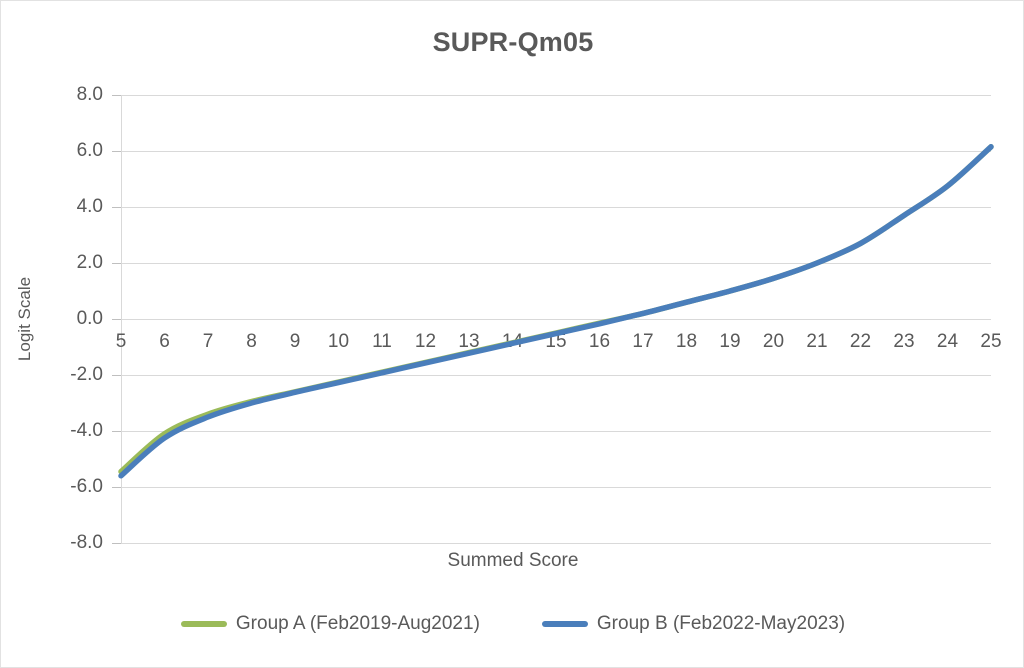  What do you see at coordinates (89, 318) in the screenshot?
I see `y-axis-tick-label: 0.0` at bounding box center [89, 318].